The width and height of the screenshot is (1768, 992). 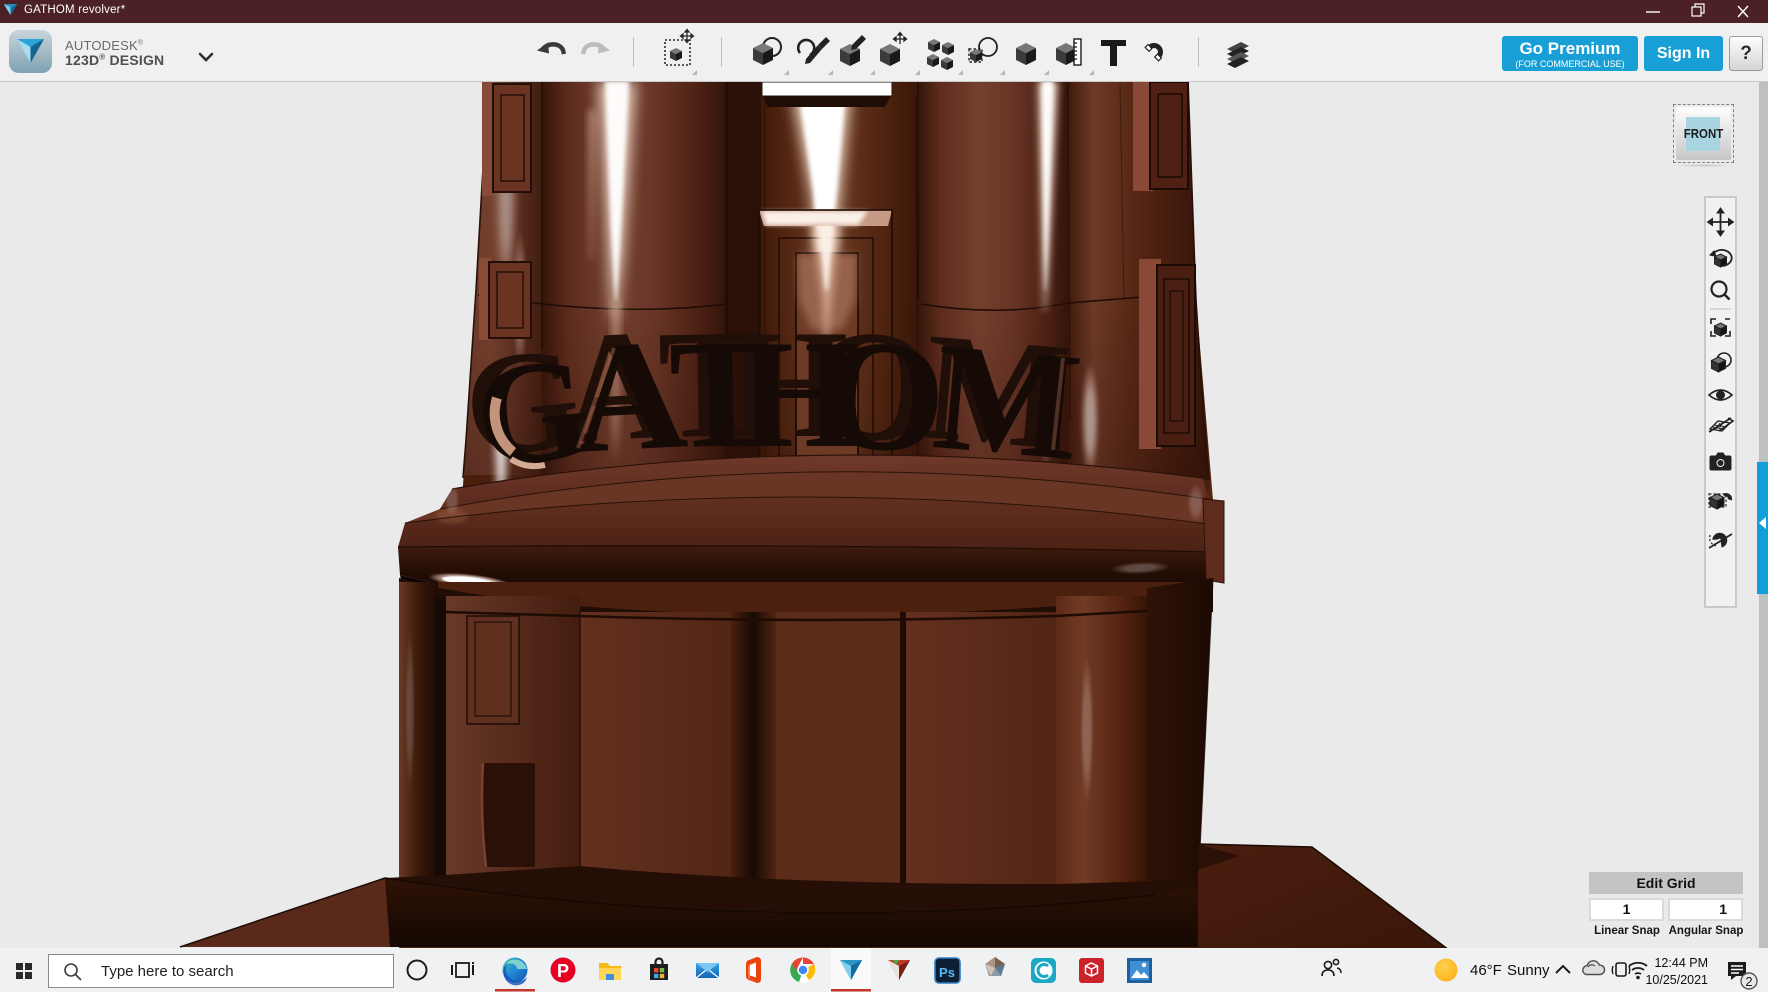 What do you see at coordinates (947, 972) in the screenshot?
I see `svg-text: Ps` at bounding box center [947, 972].